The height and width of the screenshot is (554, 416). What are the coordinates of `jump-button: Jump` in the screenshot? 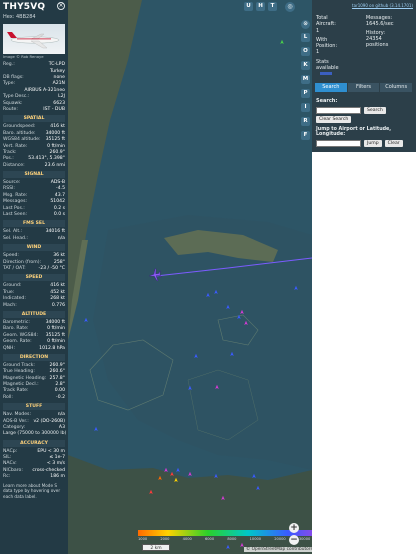 It's located at (373, 144).